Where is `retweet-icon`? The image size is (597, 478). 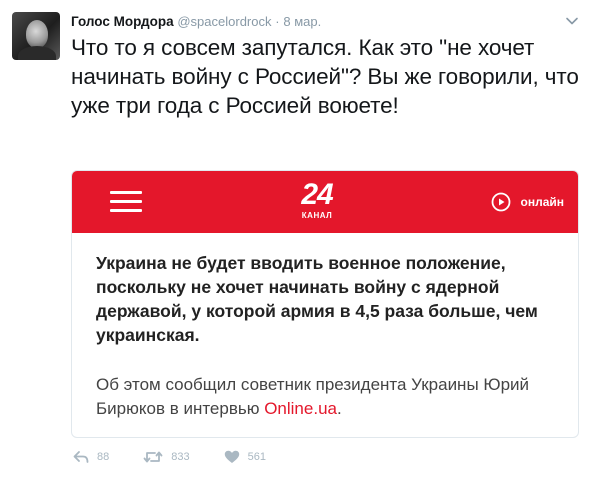
retweet-icon is located at coordinates (153, 457).